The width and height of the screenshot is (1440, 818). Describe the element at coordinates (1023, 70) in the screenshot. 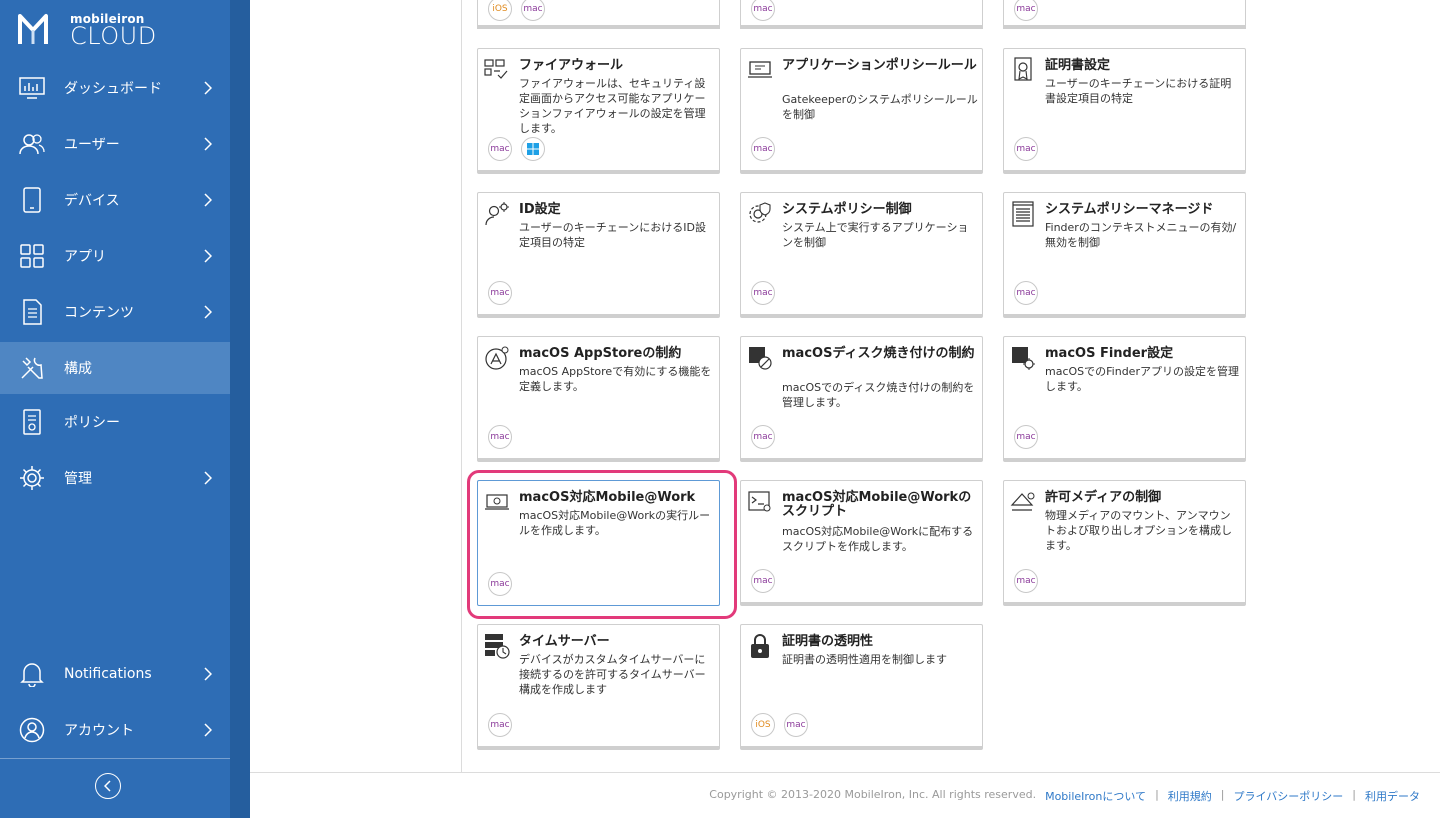

I see `certificate-icon` at that location.